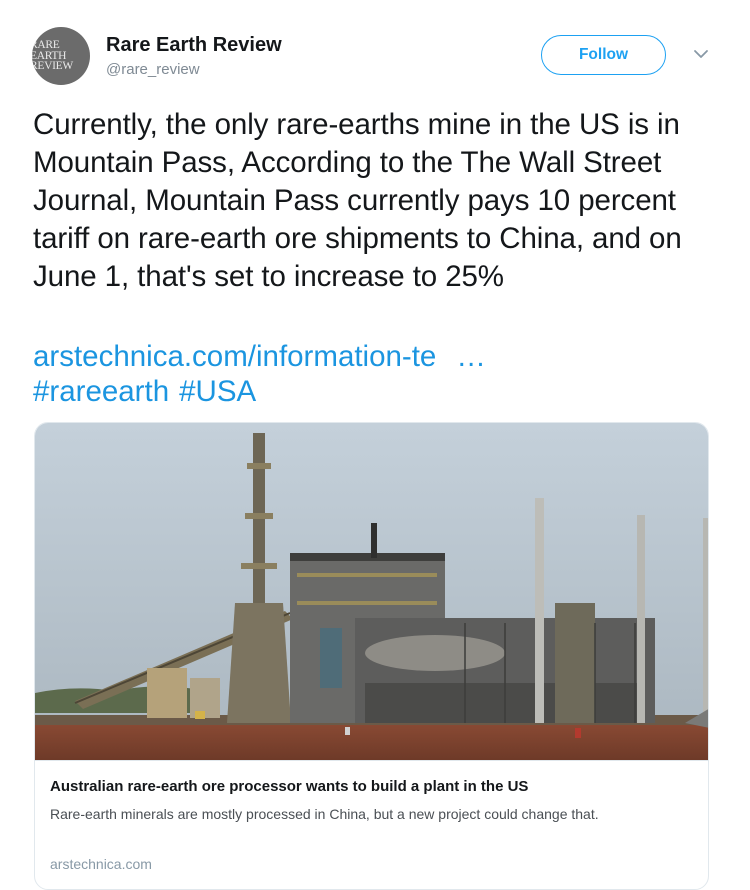  Describe the element at coordinates (701, 54) in the screenshot. I see `chevron-down-icon` at that location.